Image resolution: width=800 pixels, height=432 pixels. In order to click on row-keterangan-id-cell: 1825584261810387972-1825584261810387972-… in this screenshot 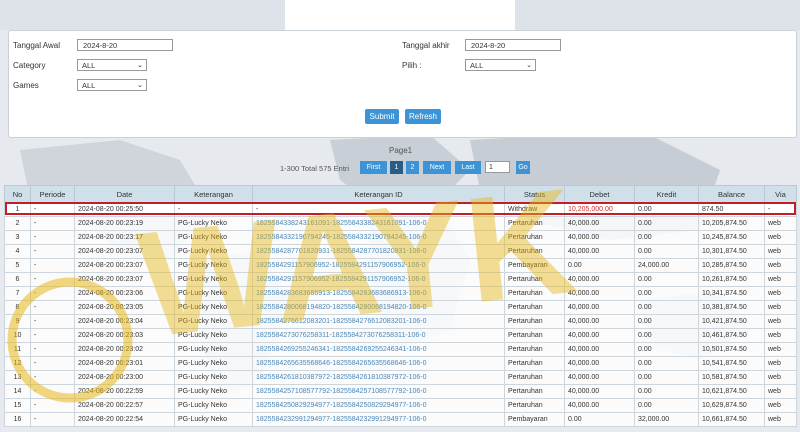, I will do `click(378, 377)`.